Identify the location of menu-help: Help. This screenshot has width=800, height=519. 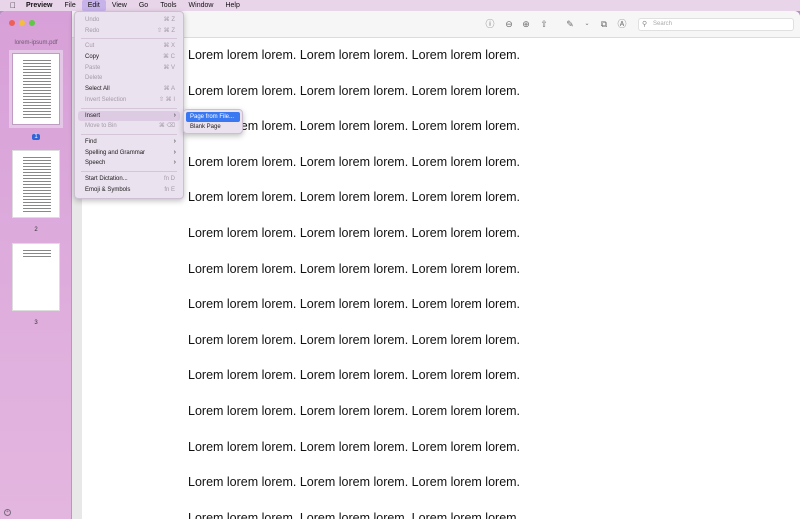
(232, 5).